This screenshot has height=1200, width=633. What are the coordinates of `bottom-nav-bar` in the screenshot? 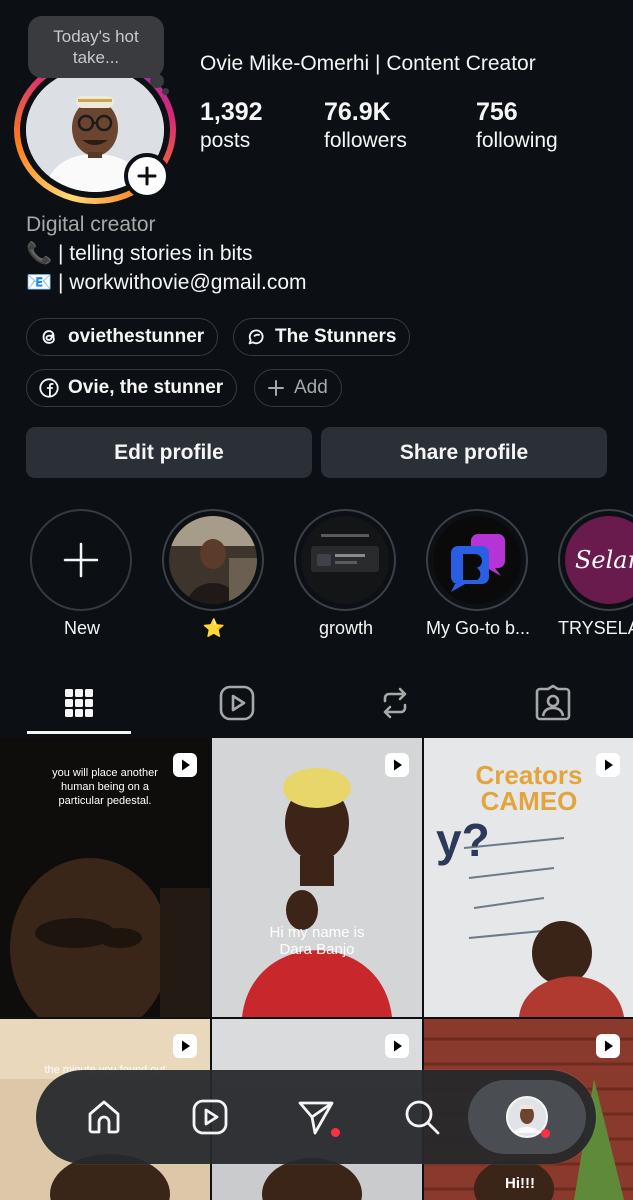 It's located at (316, 1117).